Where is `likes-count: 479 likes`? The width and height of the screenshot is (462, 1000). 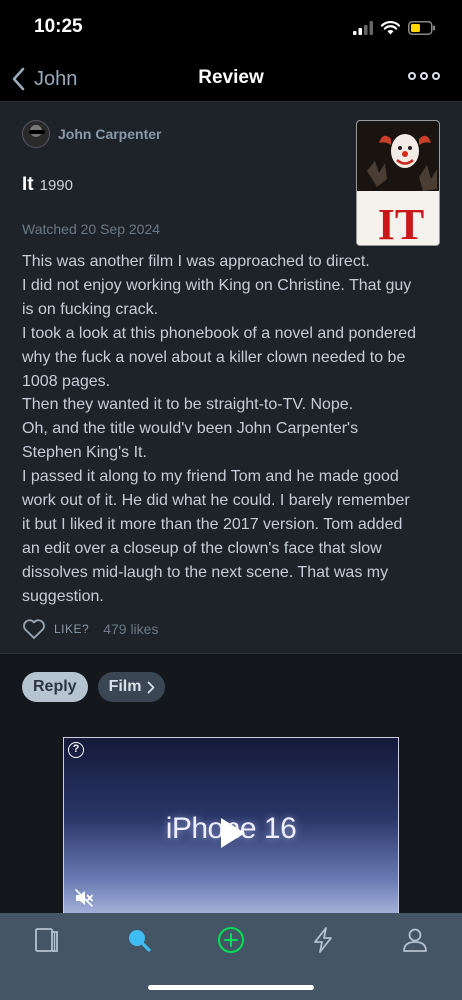 likes-count: 479 likes is located at coordinates (130, 629).